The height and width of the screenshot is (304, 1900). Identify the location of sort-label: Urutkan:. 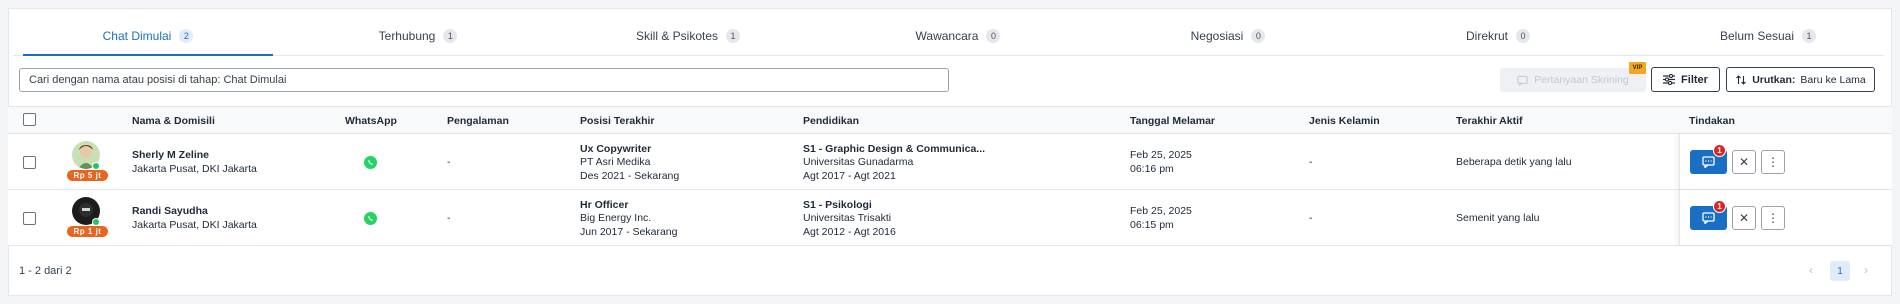
(1774, 79).